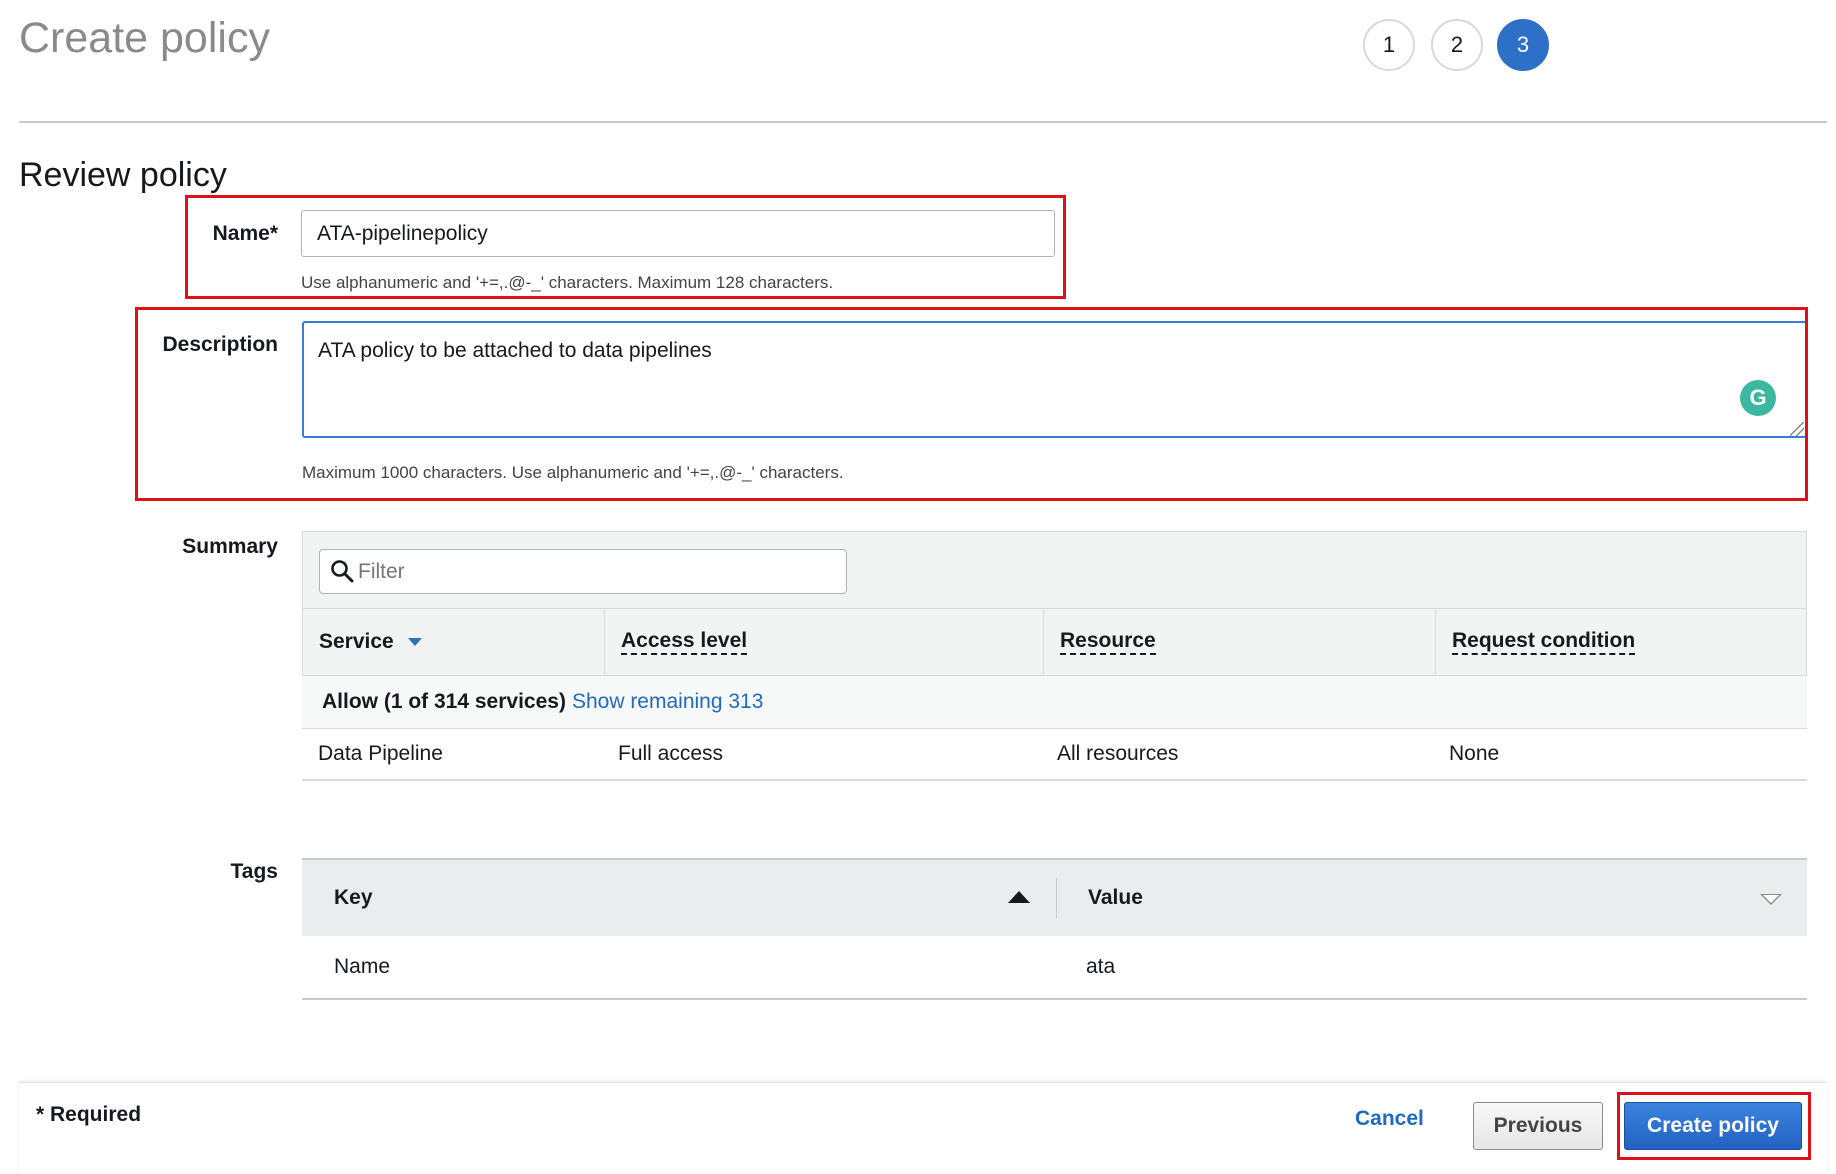 The image size is (1836, 1174). Describe the element at coordinates (1544, 642) in the screenshot. I see `col-request-condition-label: Request condition` at that location.